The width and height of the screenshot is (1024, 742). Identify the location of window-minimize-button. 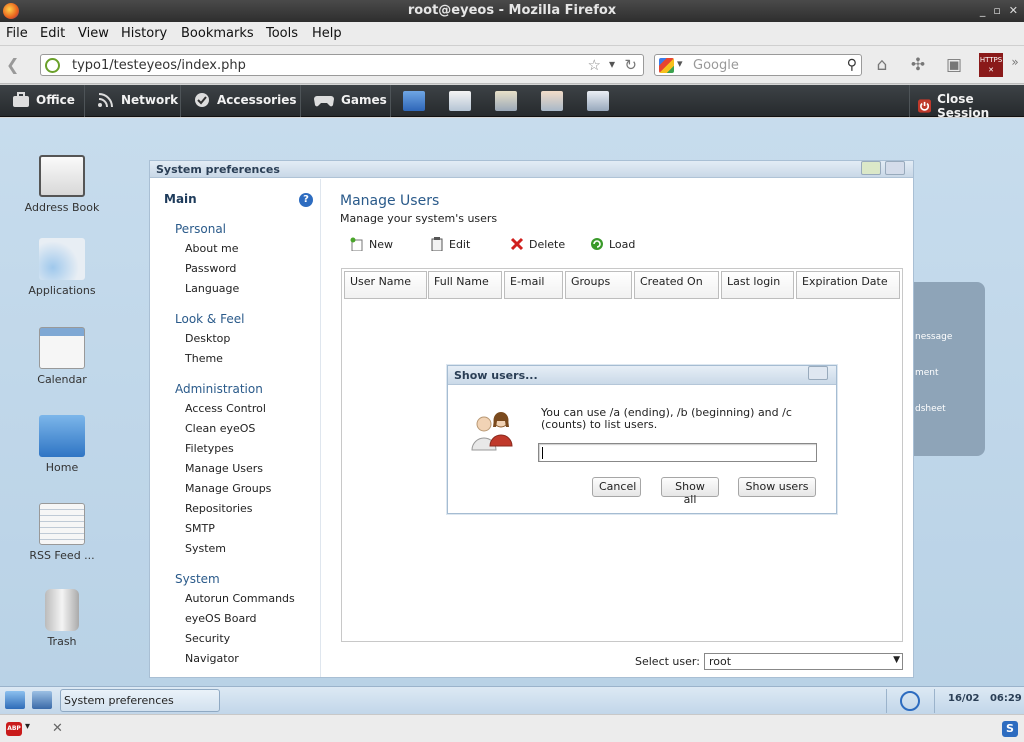
(871, 168).